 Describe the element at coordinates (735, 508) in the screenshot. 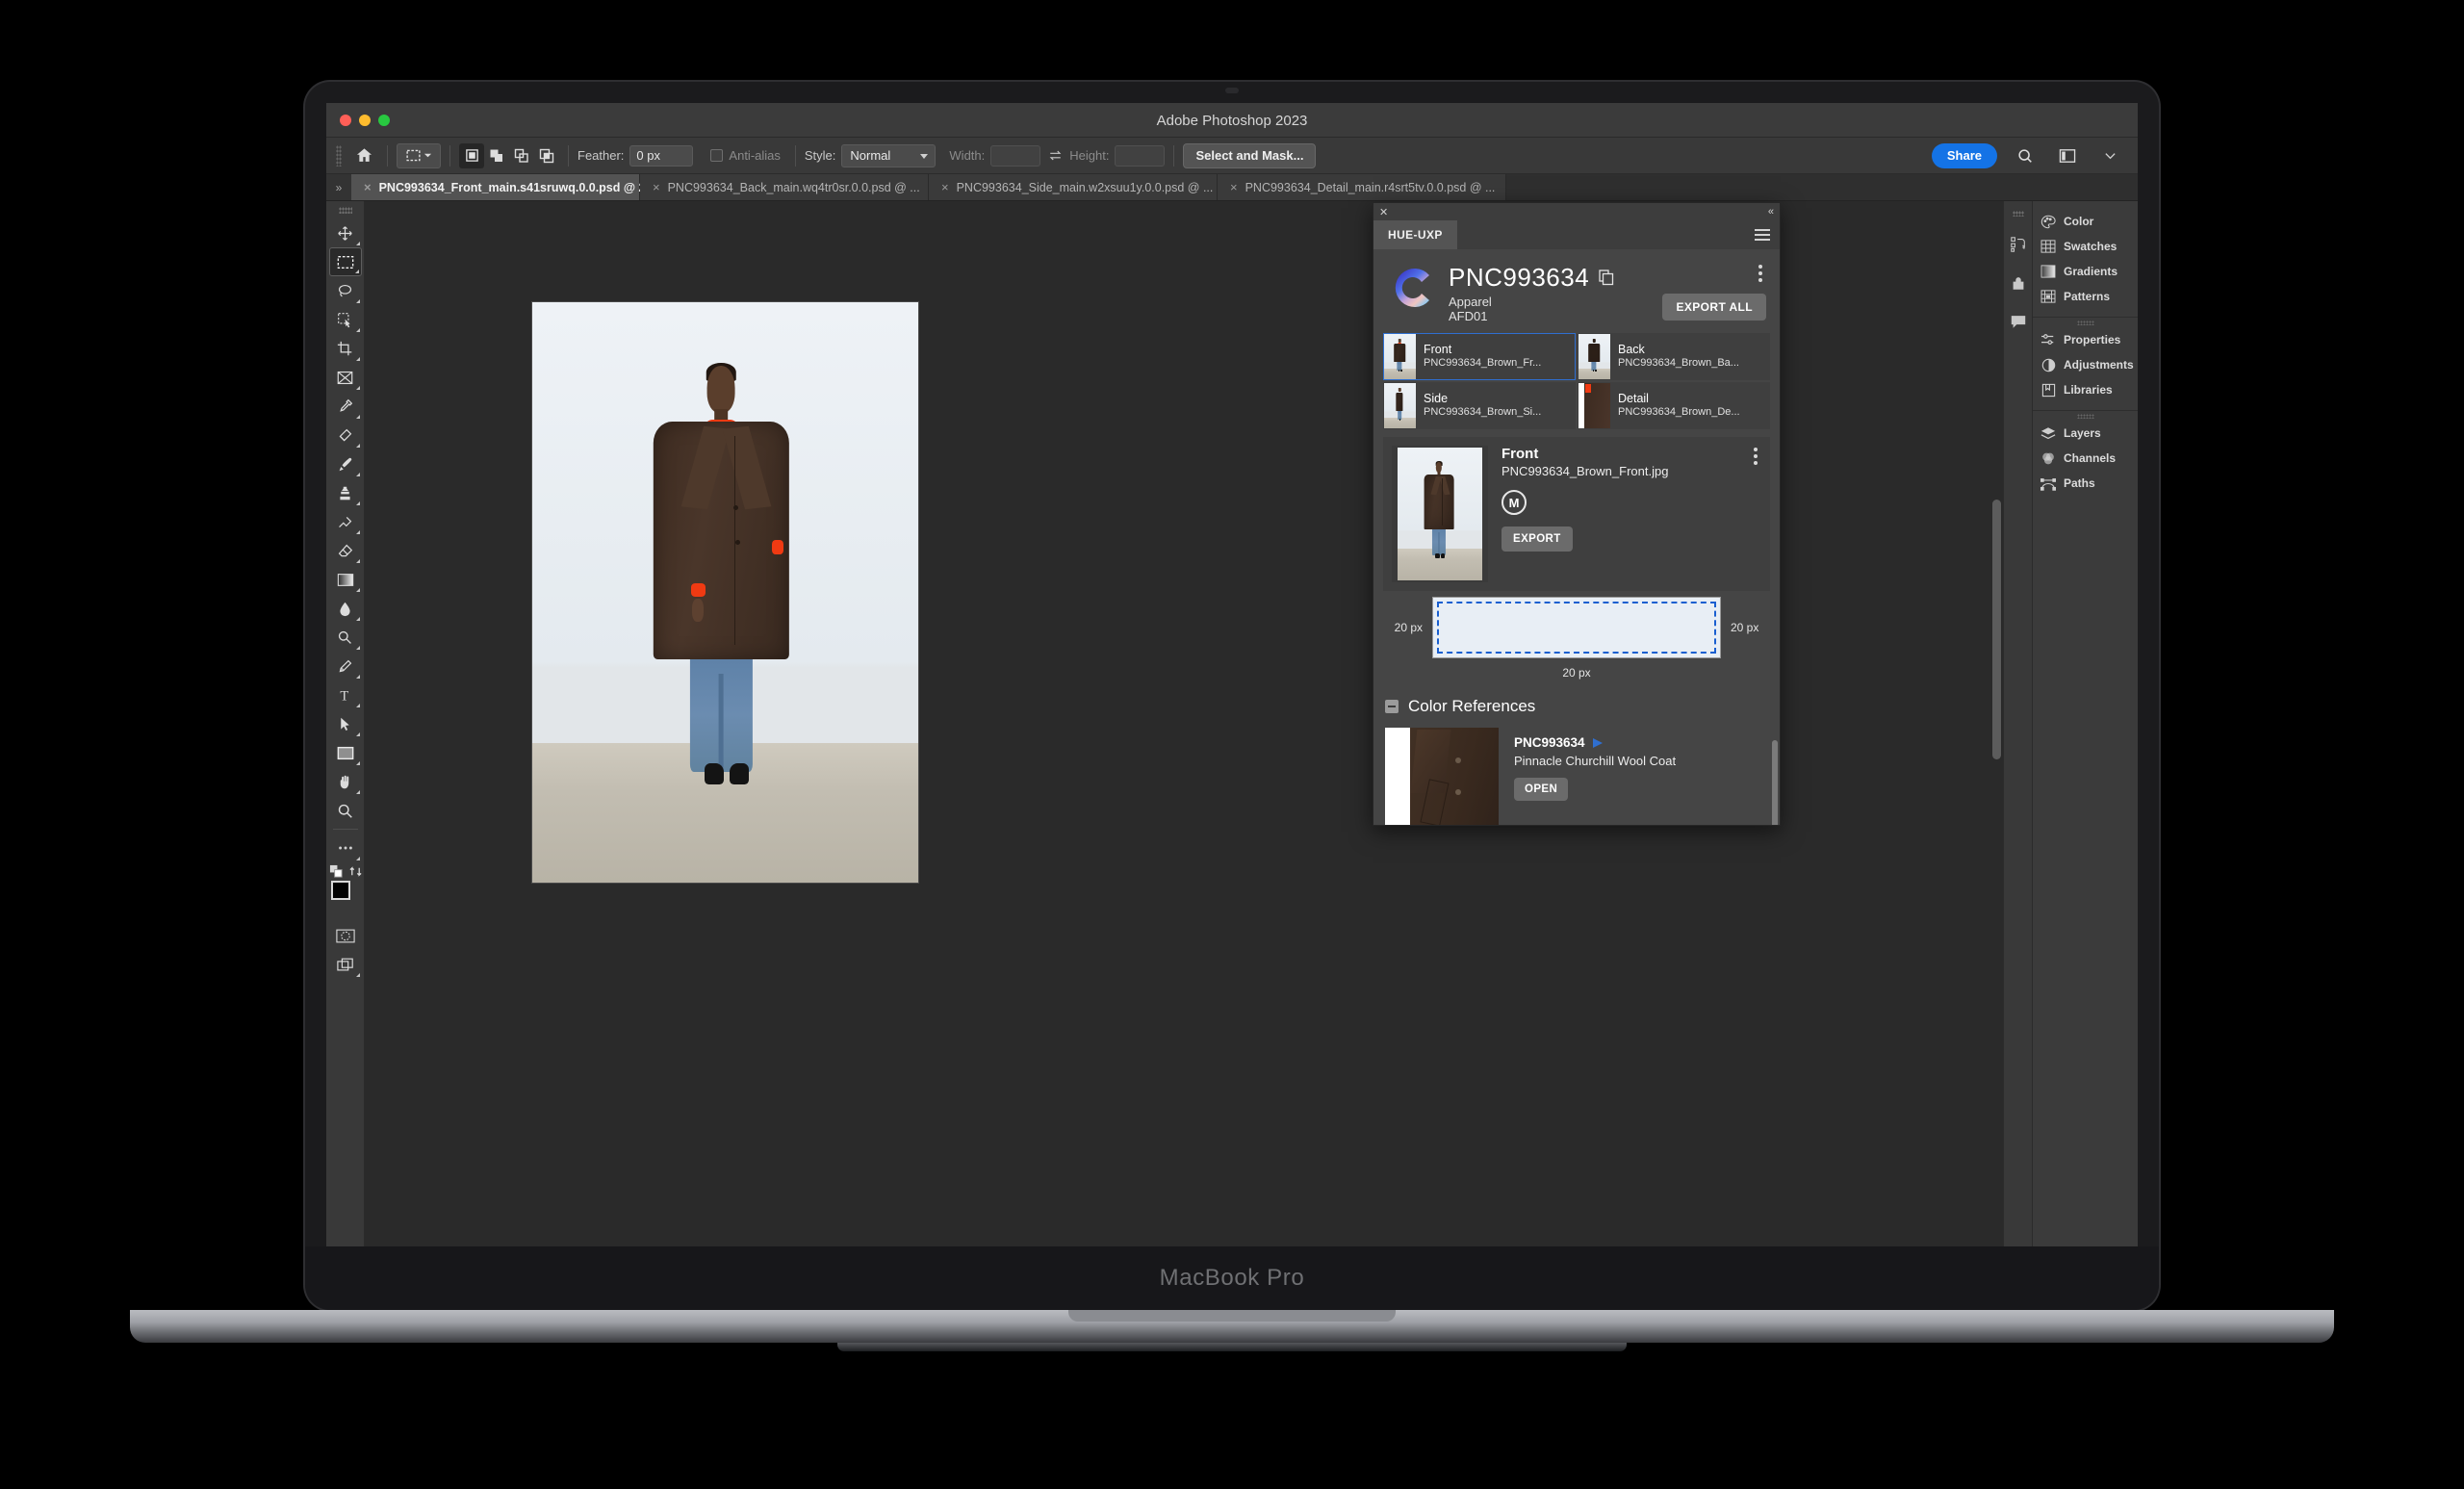

I see `photo-coat-button-upper` at that location.